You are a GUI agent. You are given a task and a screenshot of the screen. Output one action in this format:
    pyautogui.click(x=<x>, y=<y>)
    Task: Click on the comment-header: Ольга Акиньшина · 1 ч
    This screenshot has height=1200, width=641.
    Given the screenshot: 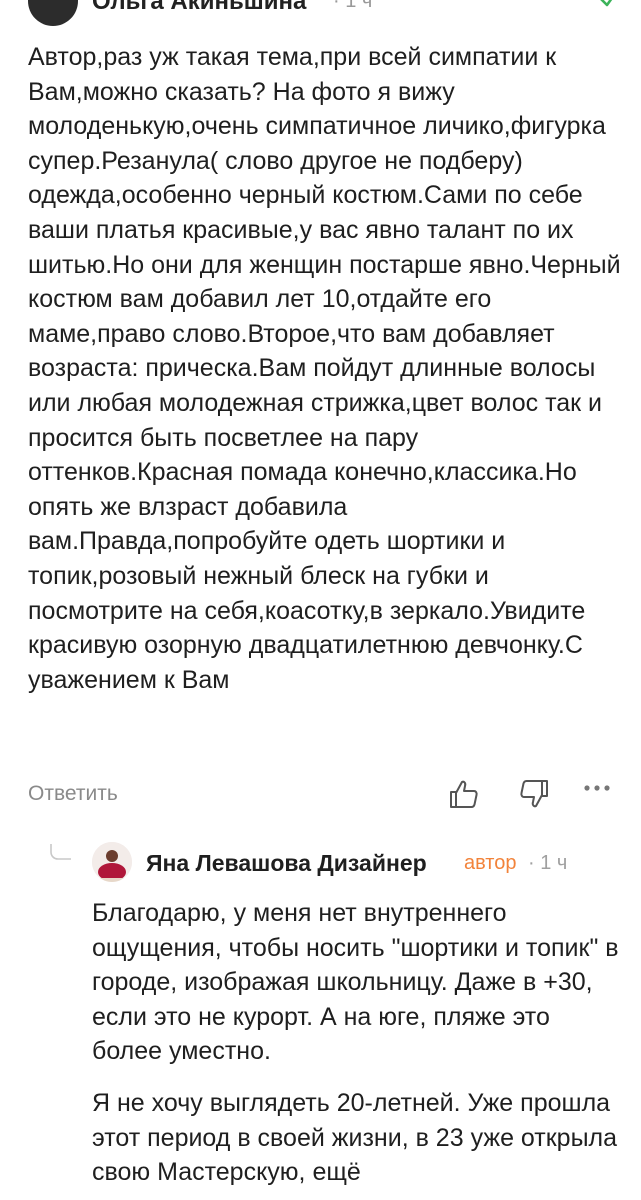 What is the action you would take?
    pyautogui.click(x=324, y=13)
    